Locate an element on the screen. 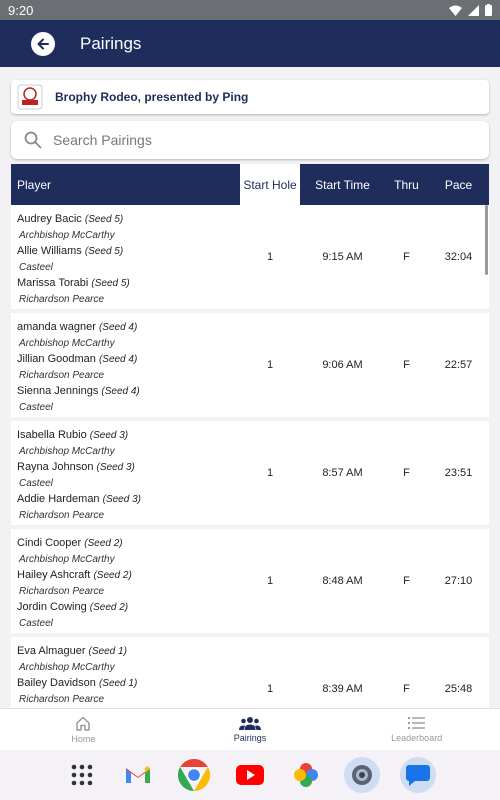 This screenshot has width=500, height=800. clock: 9:20 is located at coordinates (21, 10).